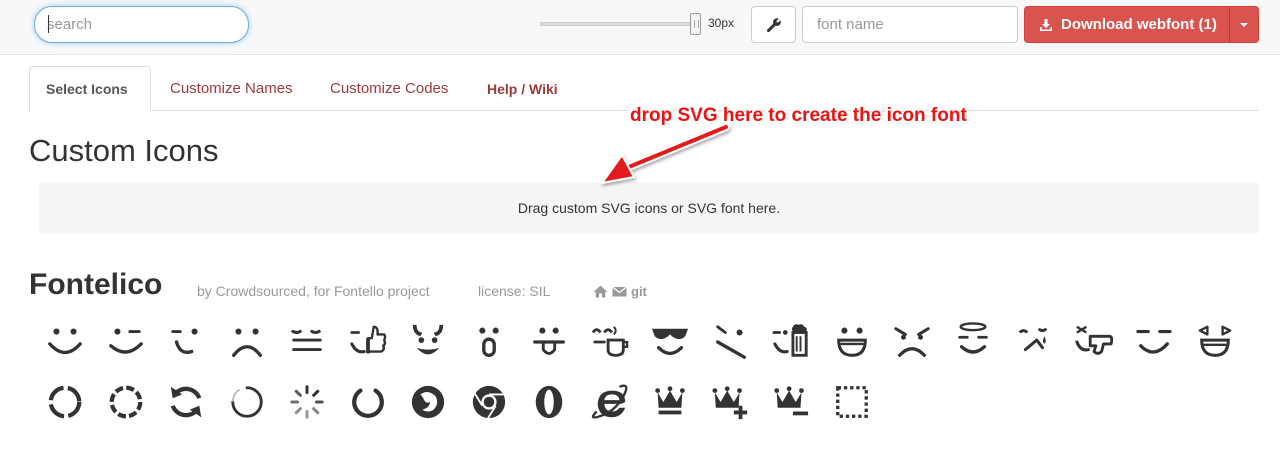  What do you see at coordinates (852, 342) in the screenshot?
I see `emo-grin-icon` at bounding box center [852, 342].